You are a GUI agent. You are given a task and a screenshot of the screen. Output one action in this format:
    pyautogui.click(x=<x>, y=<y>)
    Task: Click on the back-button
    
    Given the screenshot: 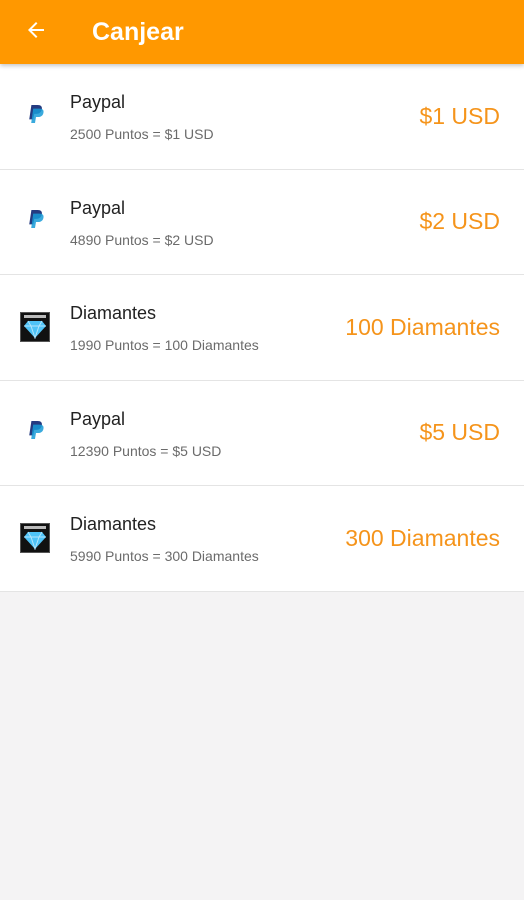 What is the action you would take?
    pyautogui.click(x=36, y=32)
    